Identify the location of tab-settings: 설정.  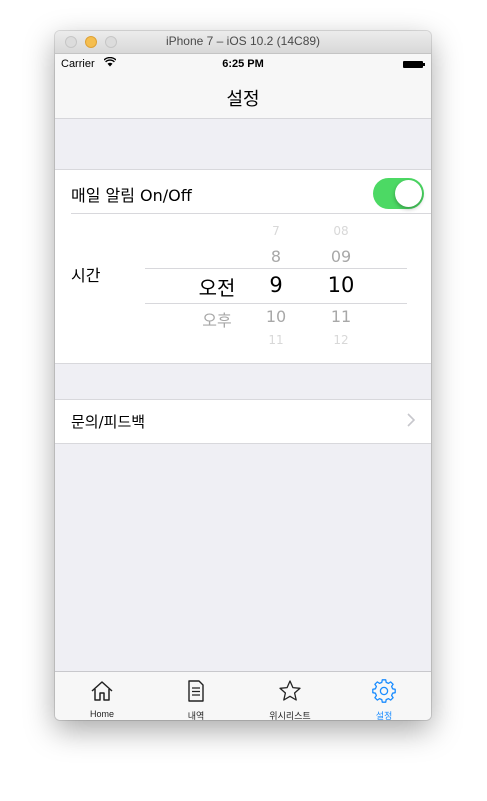
(384, 696).